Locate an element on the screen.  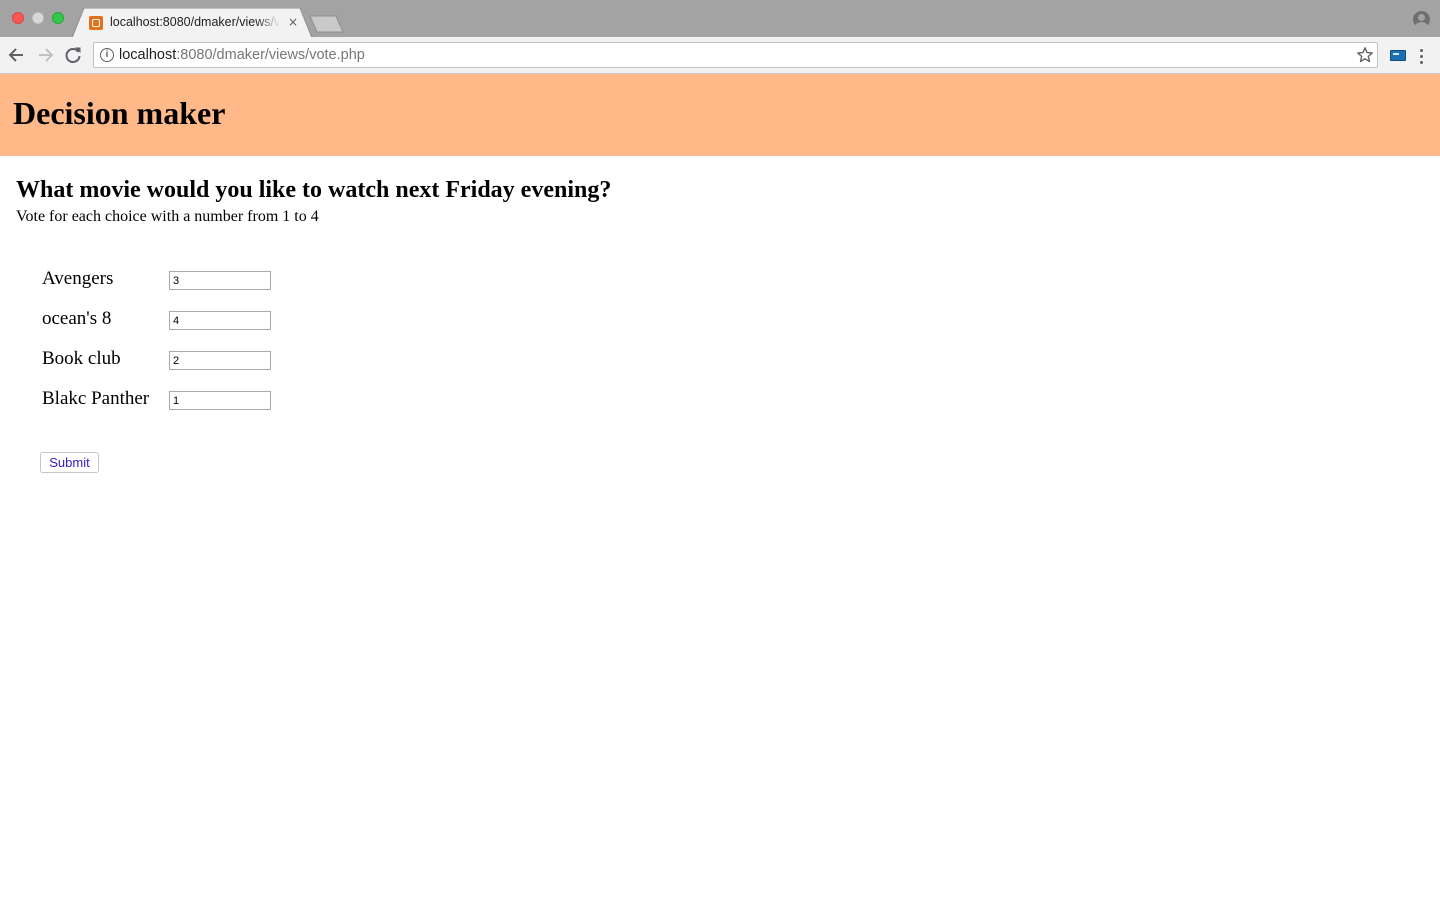
choice-label: Book club is located at coordinates (81, 358).